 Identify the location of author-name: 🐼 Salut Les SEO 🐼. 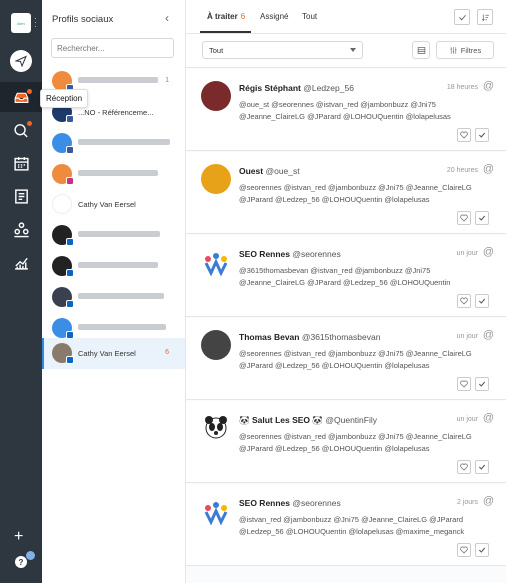
(281, 420).